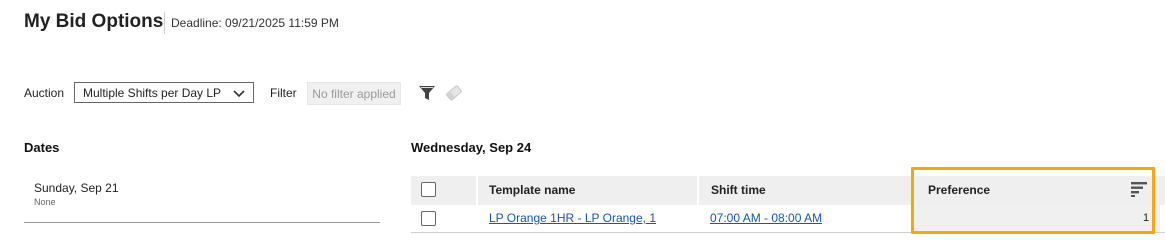 This screenshot has width=1165, height=240. I want to click on deadline-text: Deadline: 09/21/2025 11:59 PM, so click(255, 23).